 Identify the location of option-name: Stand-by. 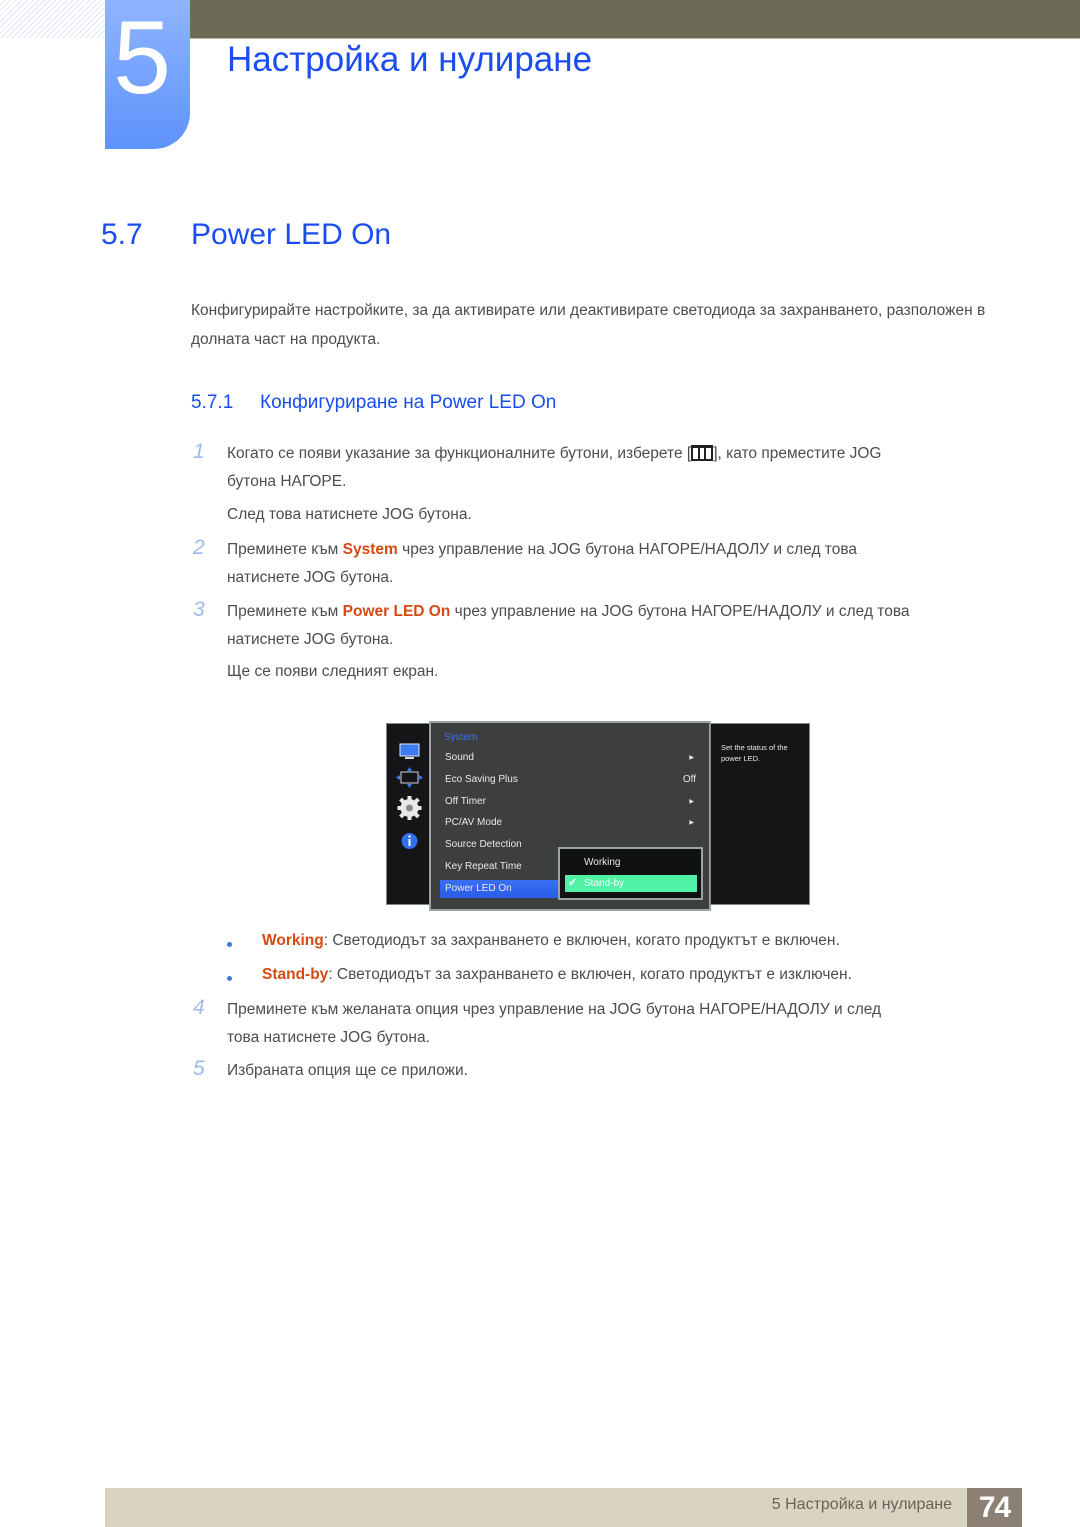
(295, 974).